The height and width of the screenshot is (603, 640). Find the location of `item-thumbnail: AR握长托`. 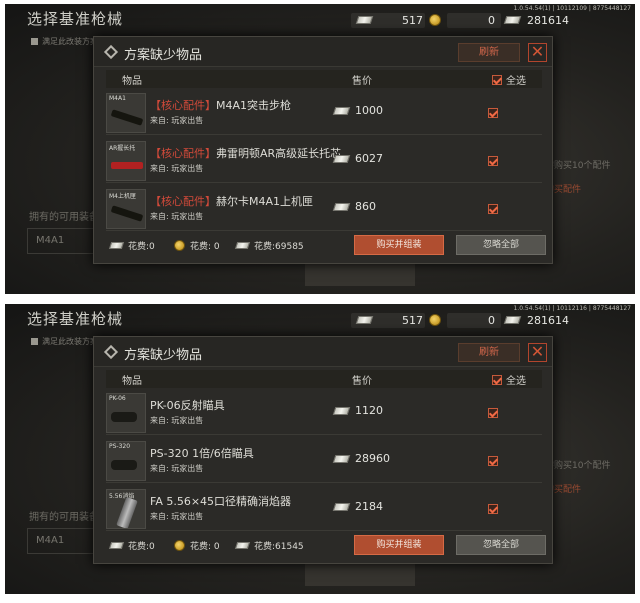

item-thumbnail: AR握长托 is located at coordinates (126, 161).